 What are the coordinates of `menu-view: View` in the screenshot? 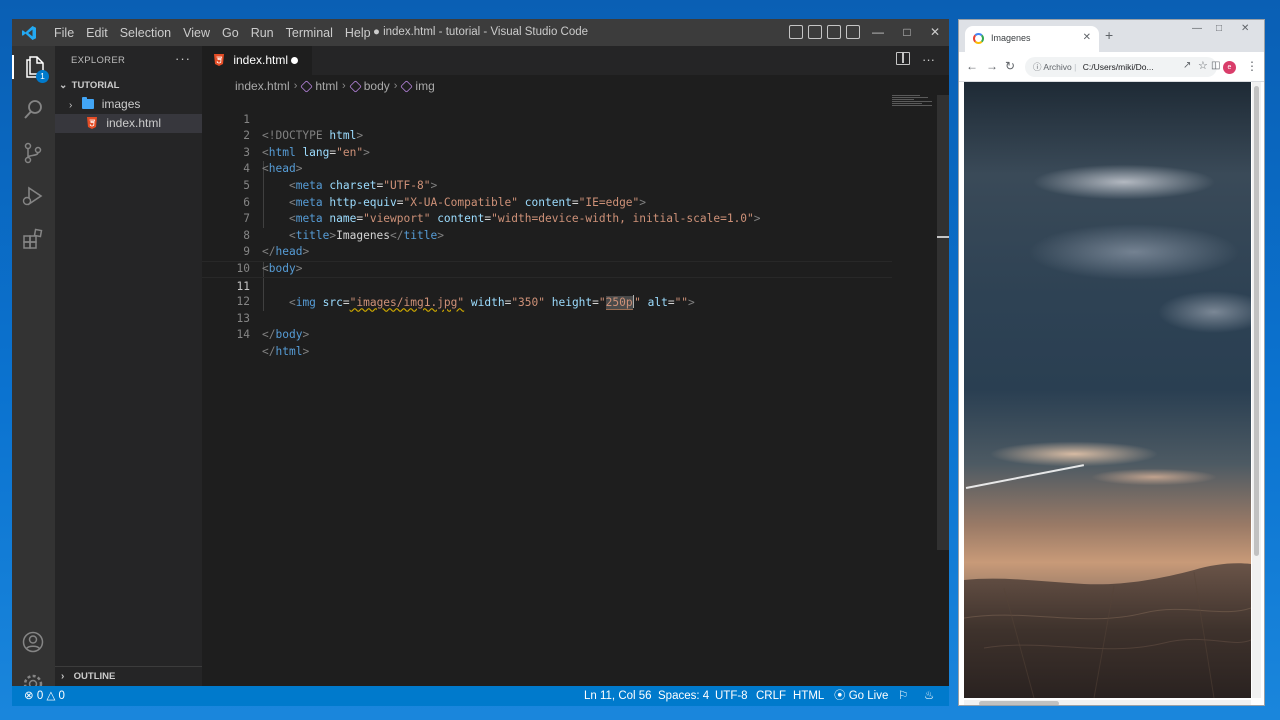 It's located at (196, 33).